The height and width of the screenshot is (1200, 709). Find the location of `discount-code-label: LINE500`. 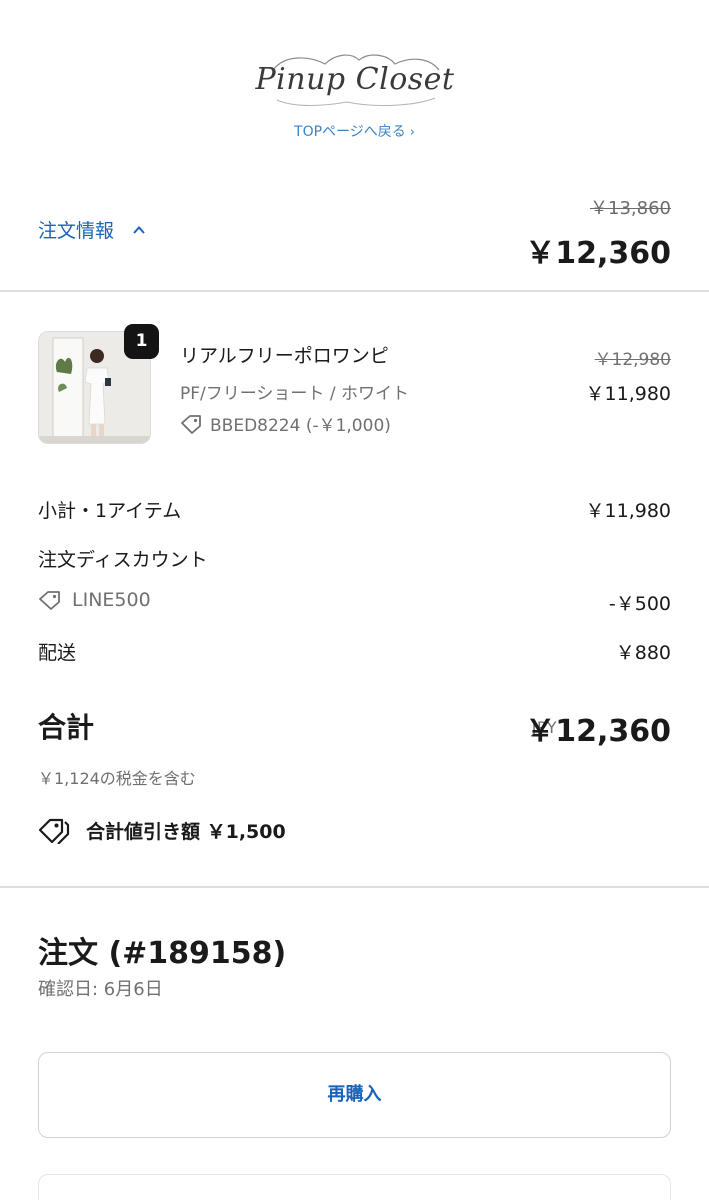

discount-code-label: LINE500 is located at coordinates (111, 600).